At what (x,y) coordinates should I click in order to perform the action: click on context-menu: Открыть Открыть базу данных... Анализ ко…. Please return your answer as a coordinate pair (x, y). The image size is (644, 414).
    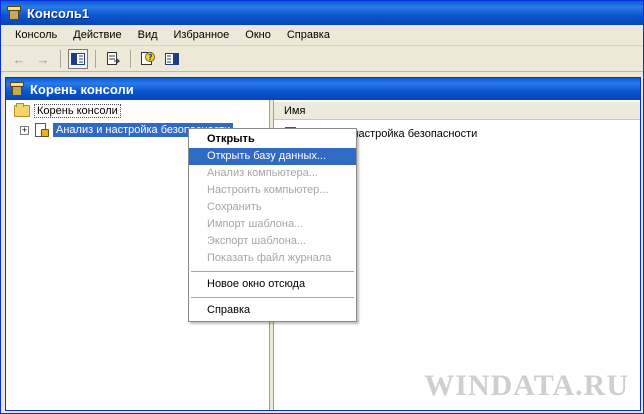
    Looking at the image, I should click on (272, 225).